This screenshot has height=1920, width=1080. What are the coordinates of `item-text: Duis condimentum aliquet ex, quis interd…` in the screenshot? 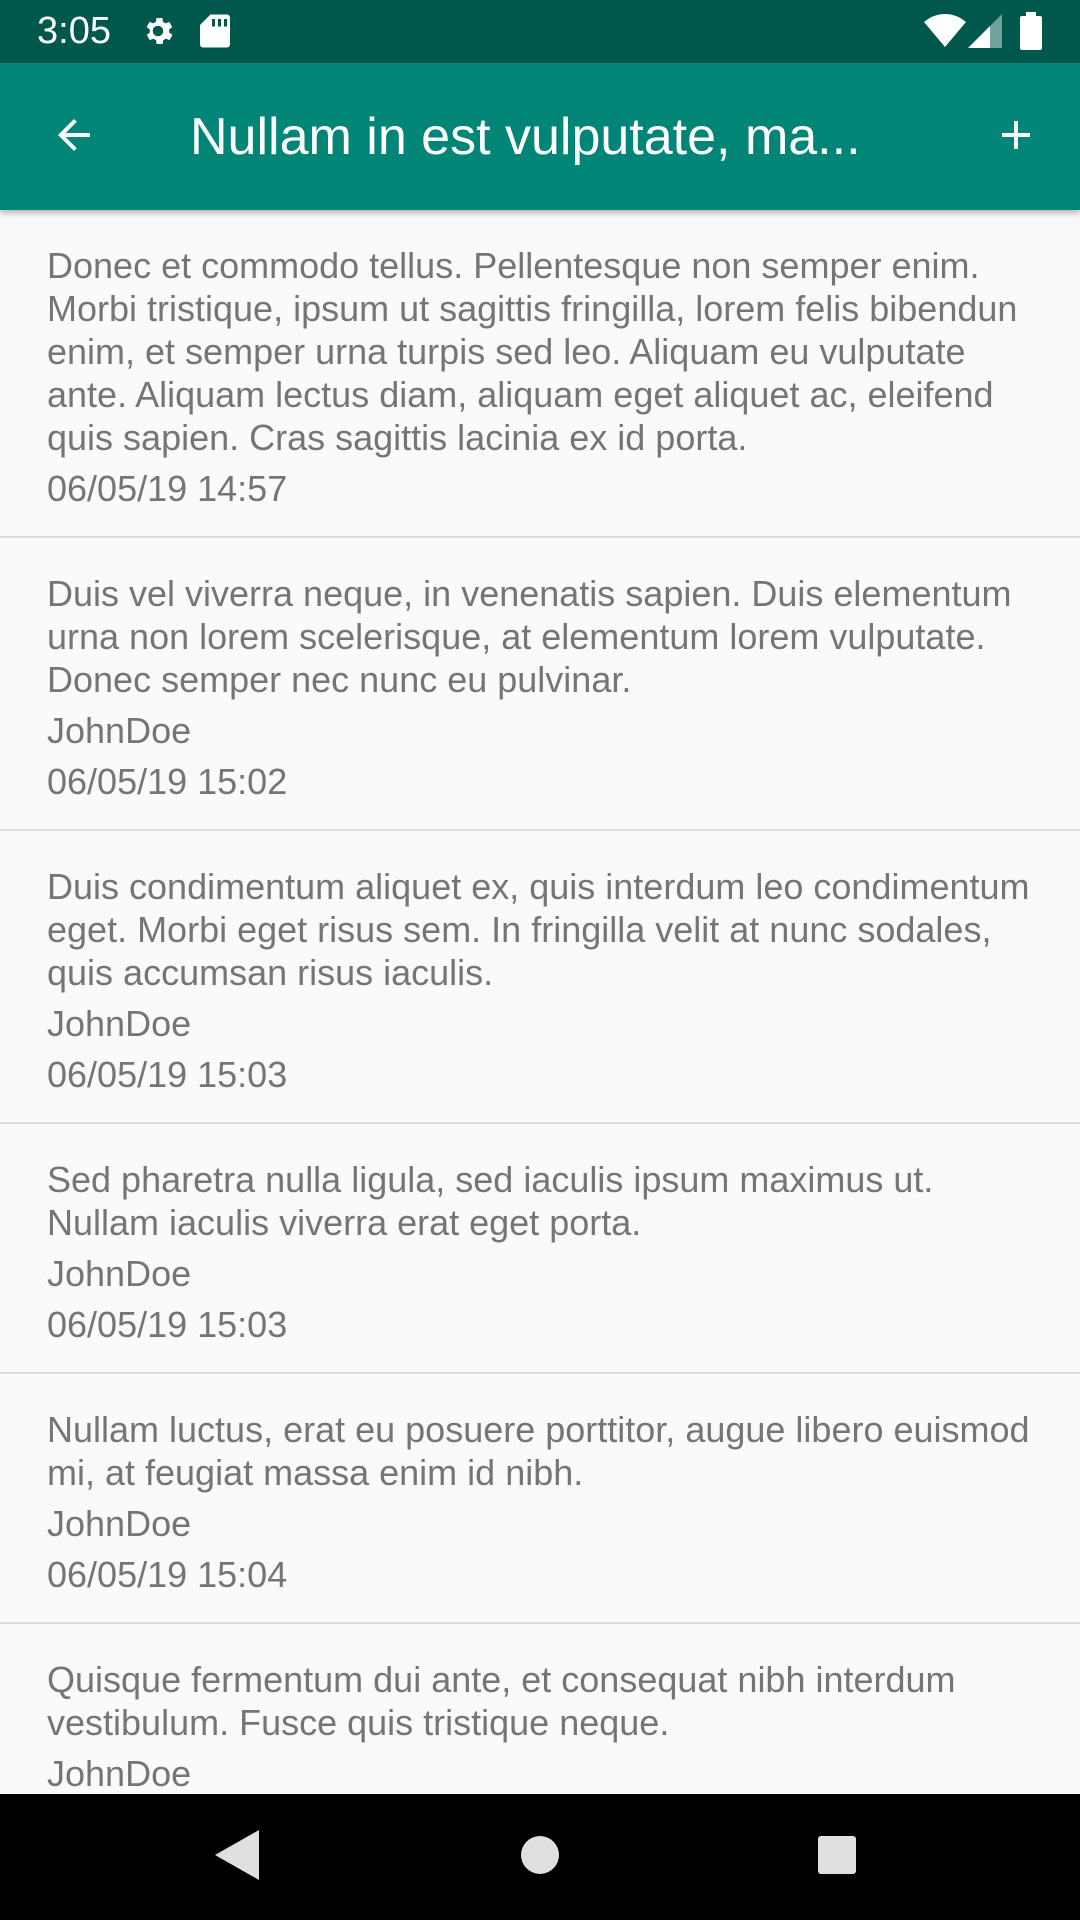 It's located at (538, 929).